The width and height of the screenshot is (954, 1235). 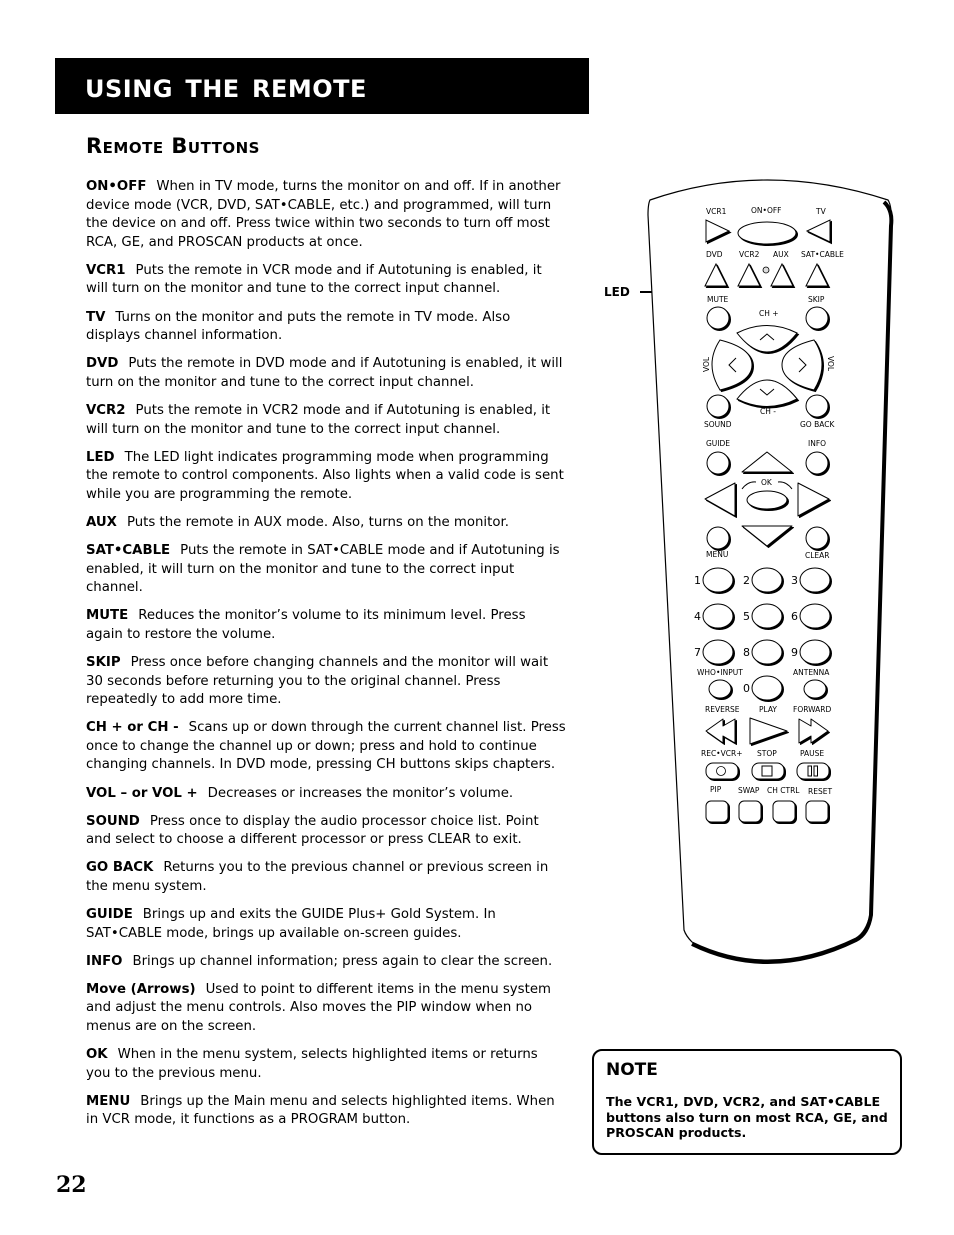 What do you see at coordinates (749, 254) in the screenshot?
I see `vcr2-label: VCR2` at bounding box center [749, 254].